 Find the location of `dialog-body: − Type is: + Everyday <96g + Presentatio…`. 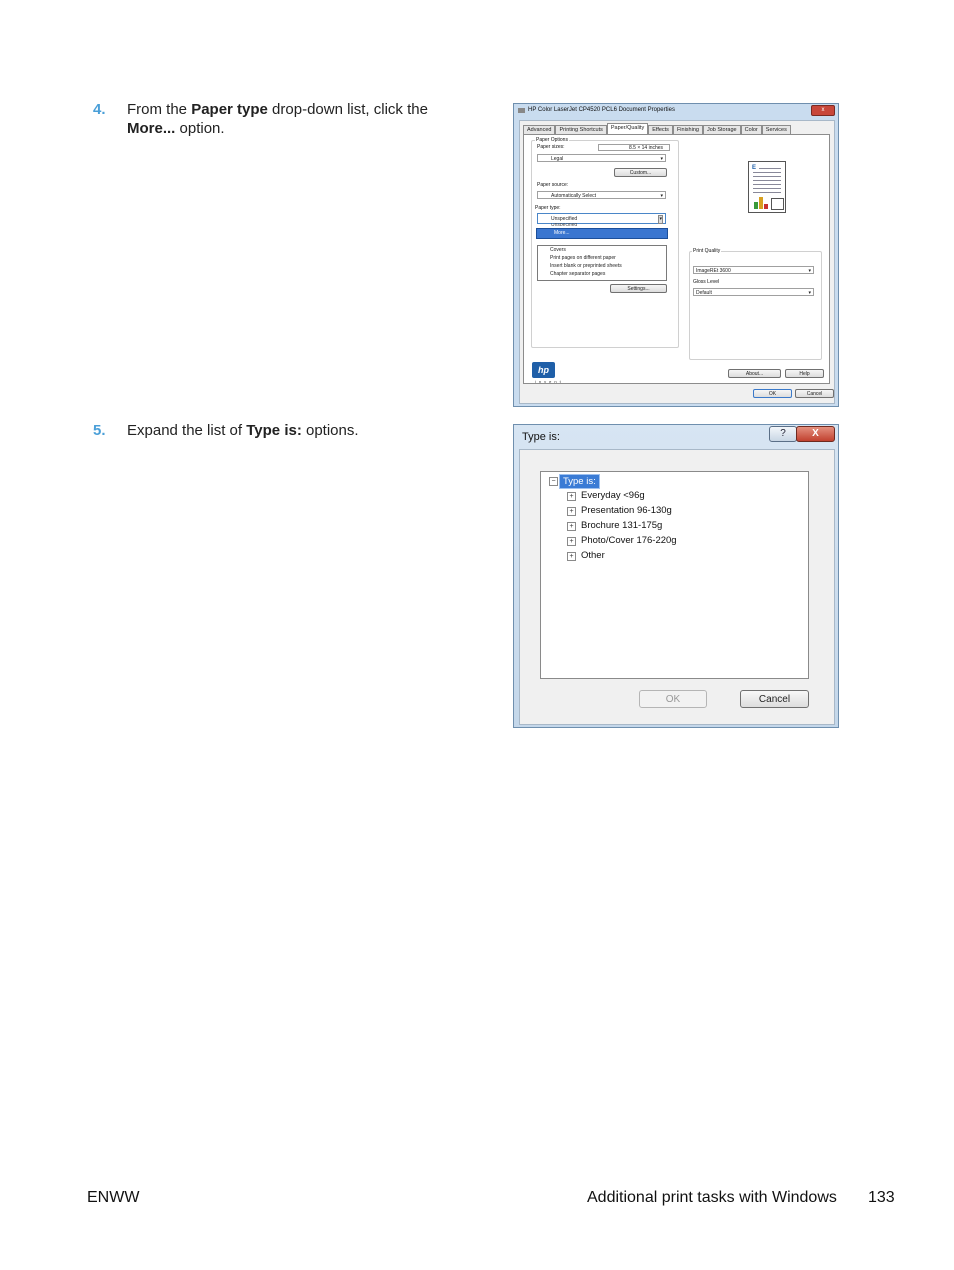

dialog-body: − Type is: + Everyday <96g + Presentatio… is located at coordinates (677, 587).